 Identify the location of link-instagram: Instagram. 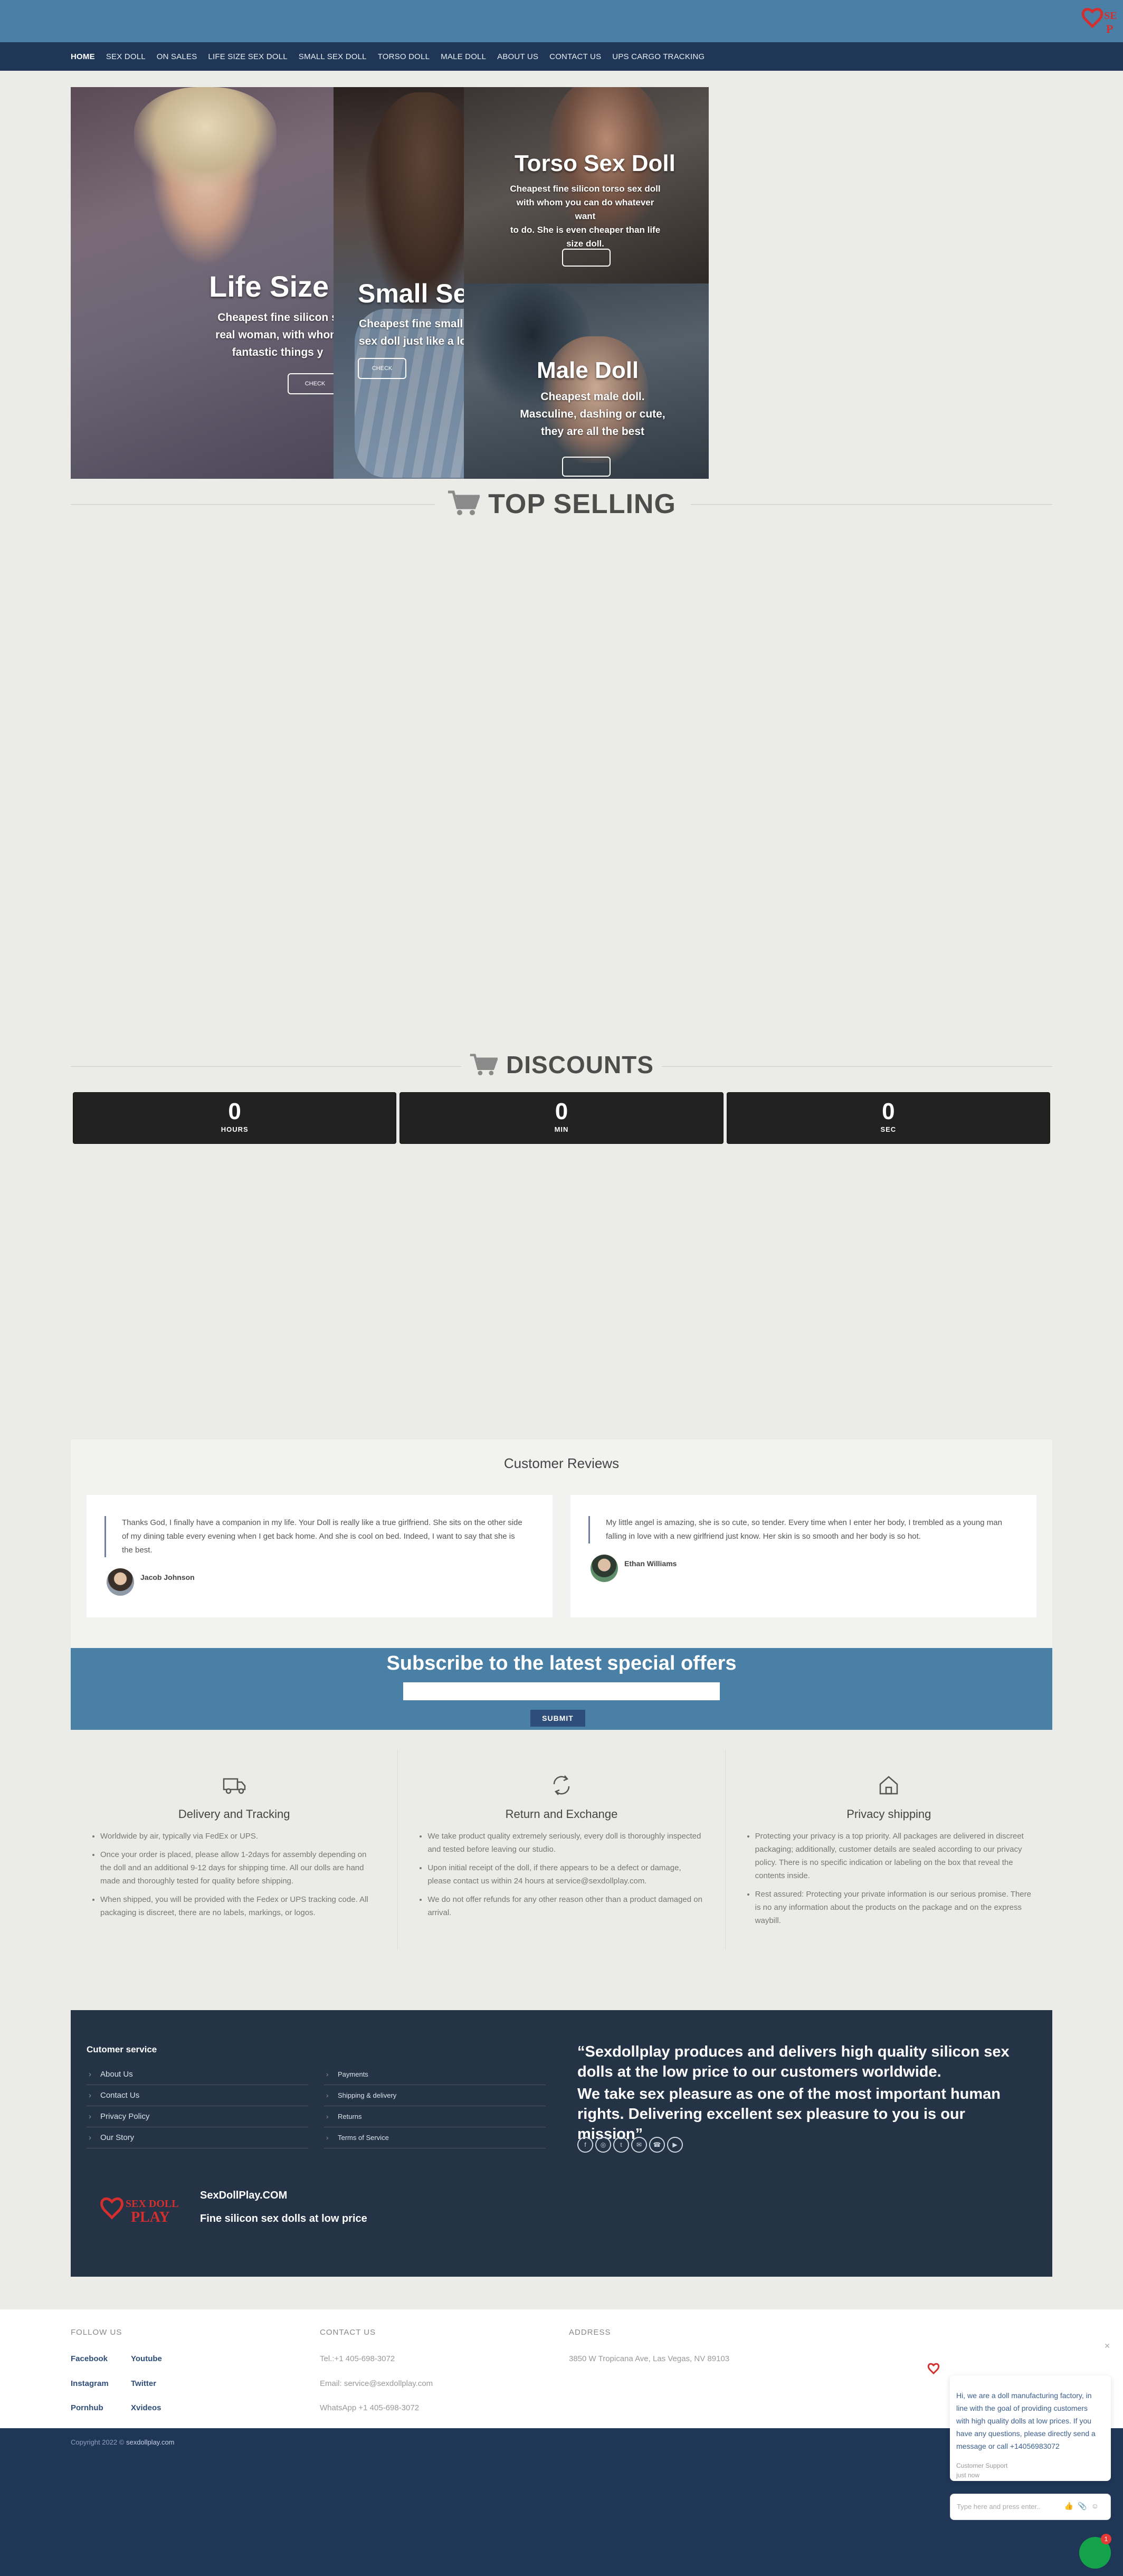
(90, 2383).